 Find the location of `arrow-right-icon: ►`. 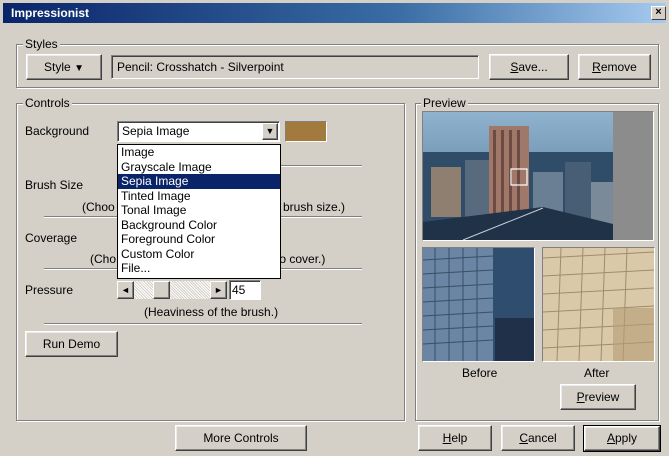

arrow-right-icon: ► is located at coordinates (218, 290).